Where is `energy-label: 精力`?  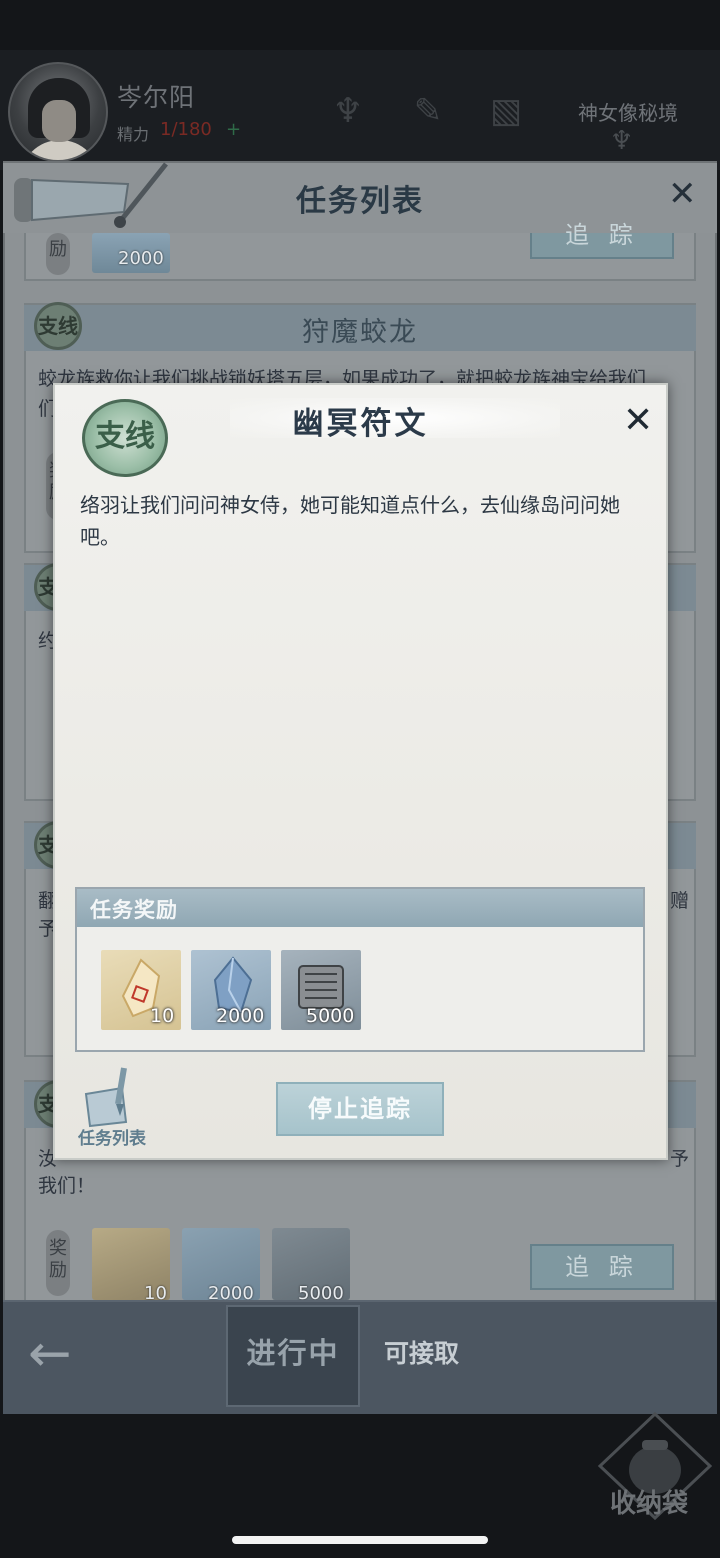
energy-label: 精力 is located at coordinates (133, 134).